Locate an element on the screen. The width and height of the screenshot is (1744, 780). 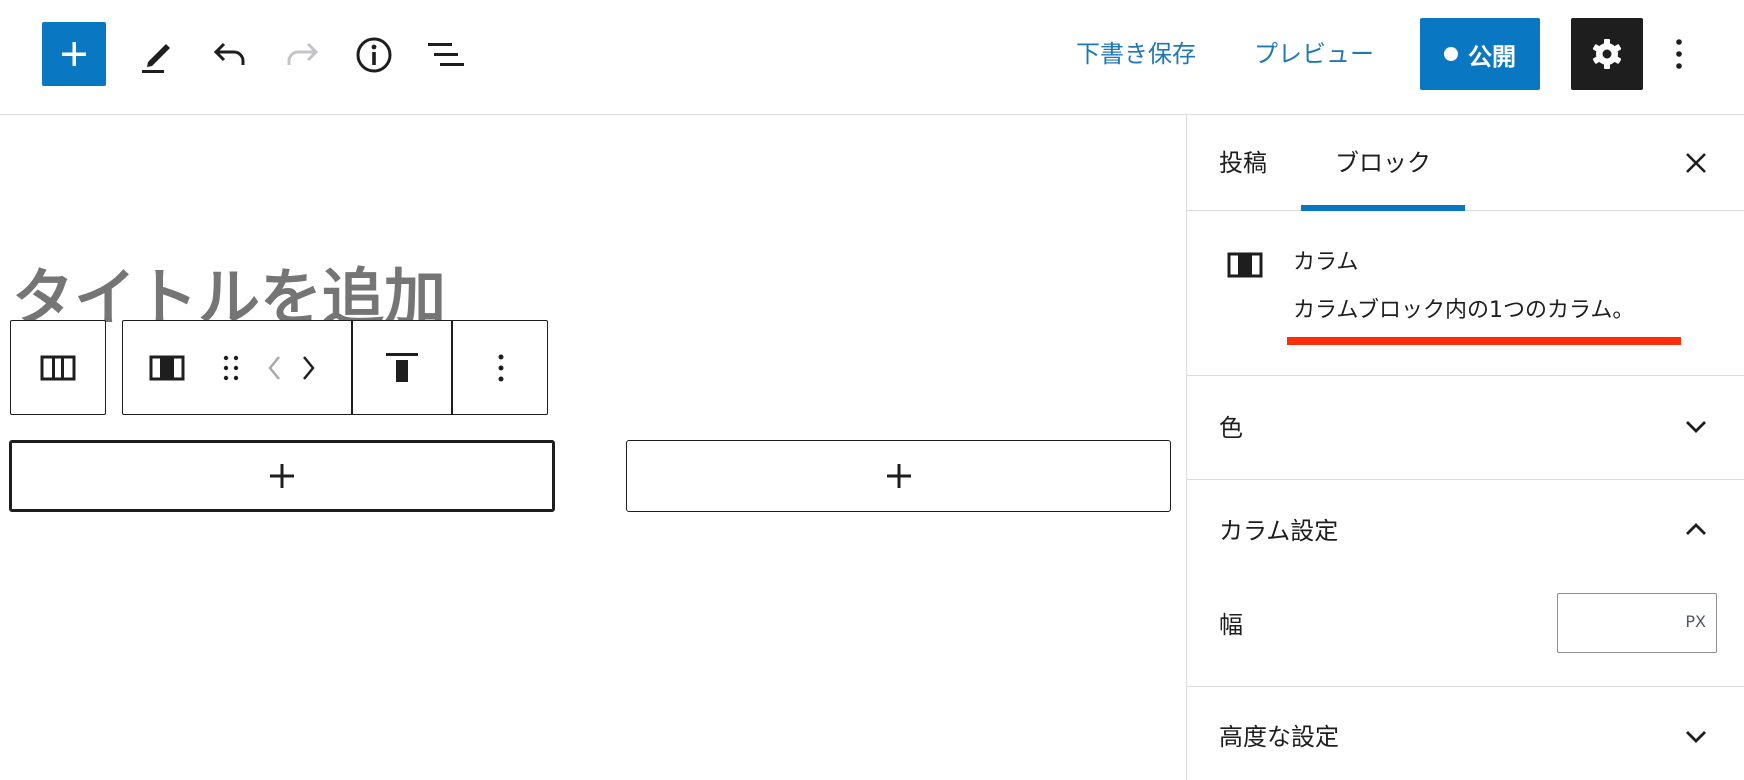
width-label: 幅 is located at coordinates (1231, 625).